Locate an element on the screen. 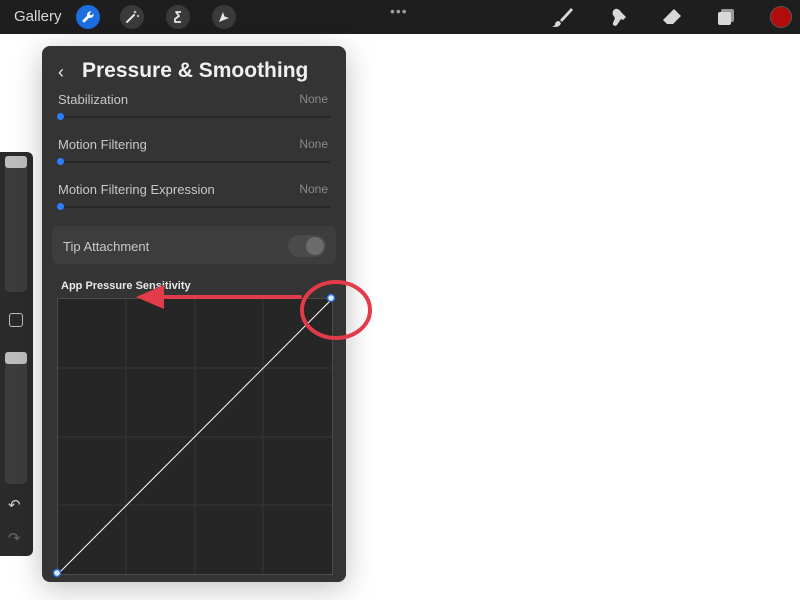 This screenshot has width=800, height=600. transform-button is located at coordinates (224, 17).